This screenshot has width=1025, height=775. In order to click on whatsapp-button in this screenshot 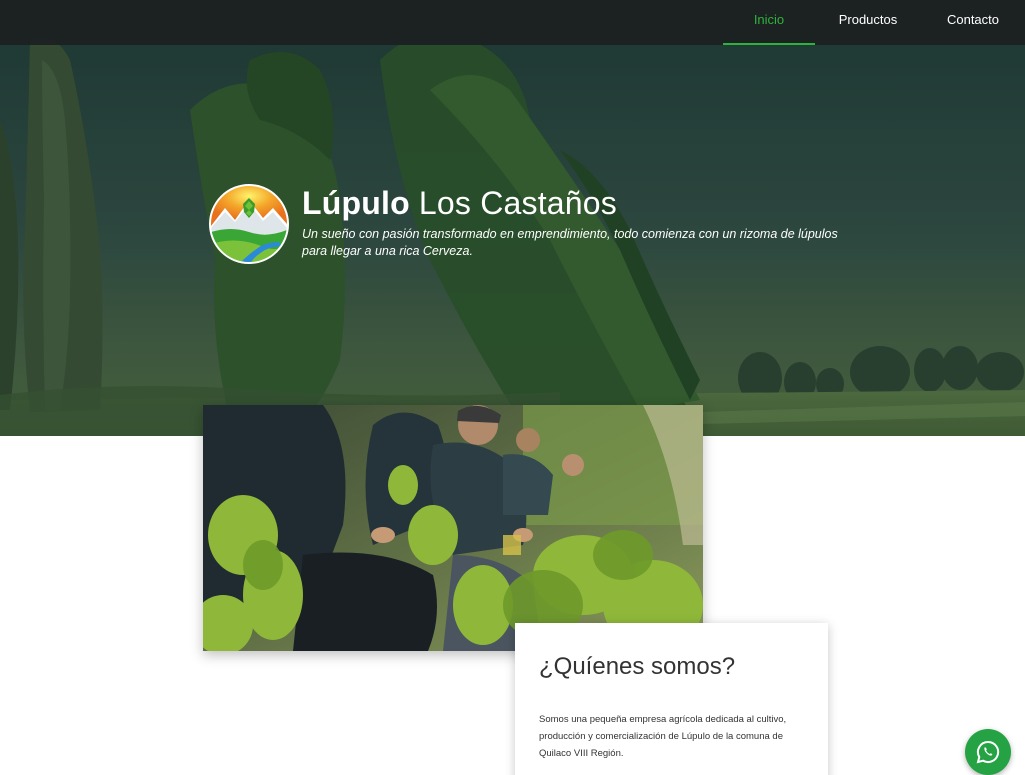, I will do `click(988, 752)`.